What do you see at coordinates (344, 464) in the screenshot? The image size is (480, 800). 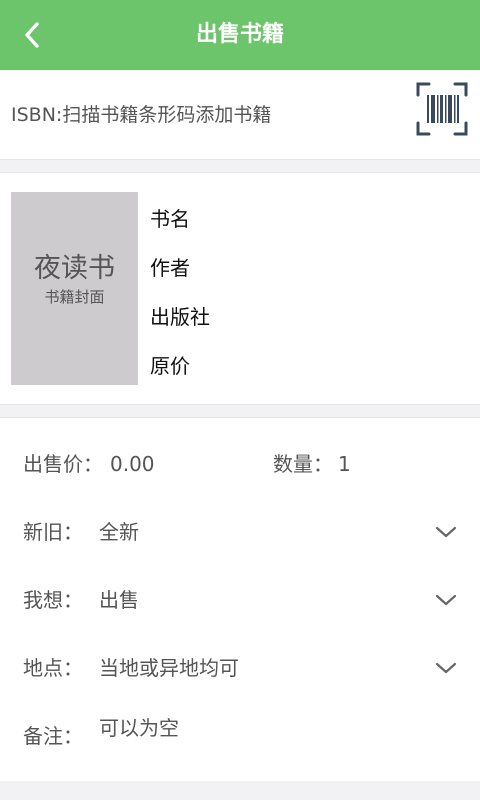 I see `quantity-input: 1` at bounding box center [344, 464].